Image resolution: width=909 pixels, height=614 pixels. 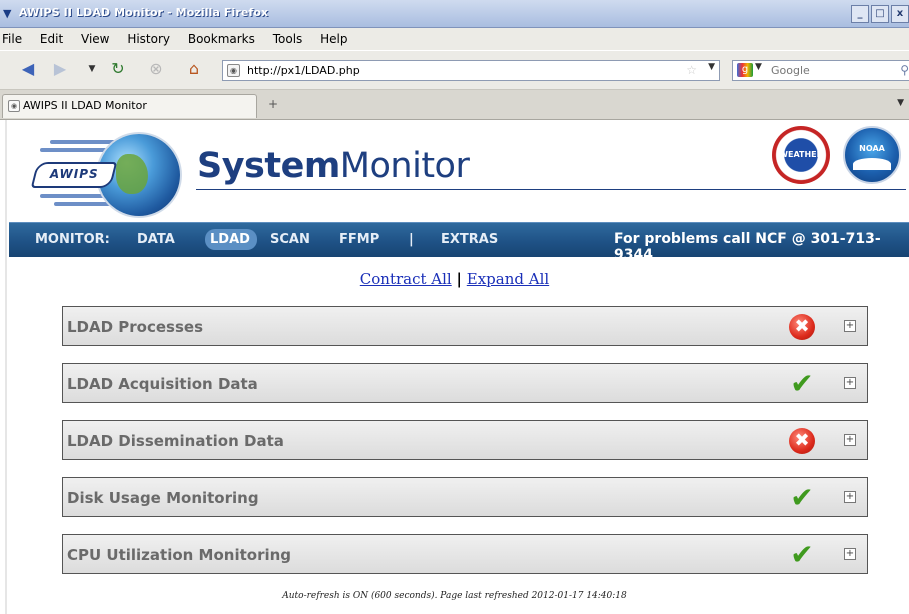 What do you see at coordinates (175, 441) in the screenshot?
I see `panel-label: LDAD Dissemination Data` at bounding box center [175, 441].